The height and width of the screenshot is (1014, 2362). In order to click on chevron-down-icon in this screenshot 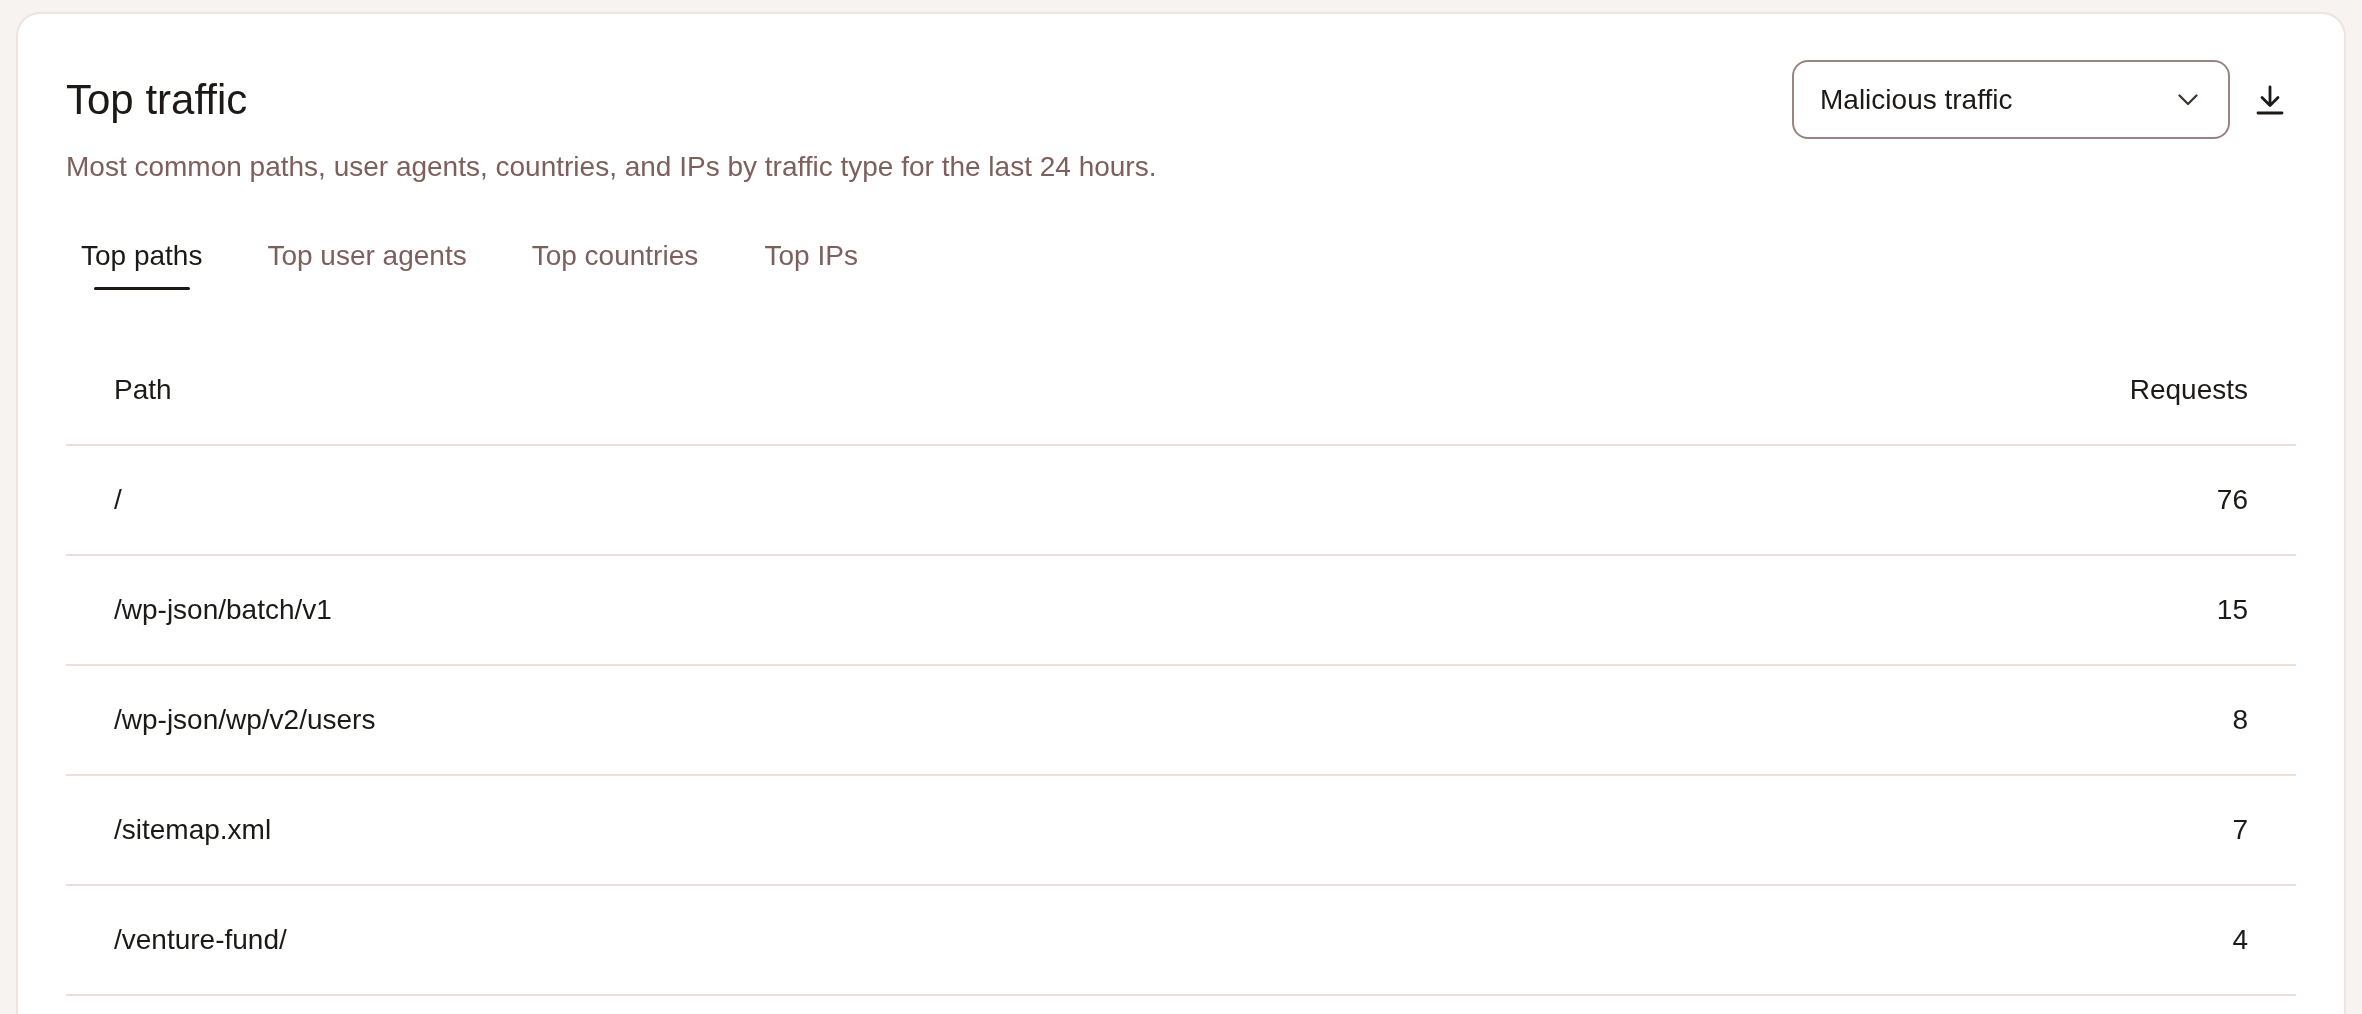, I will do `click(2188, 99)`.